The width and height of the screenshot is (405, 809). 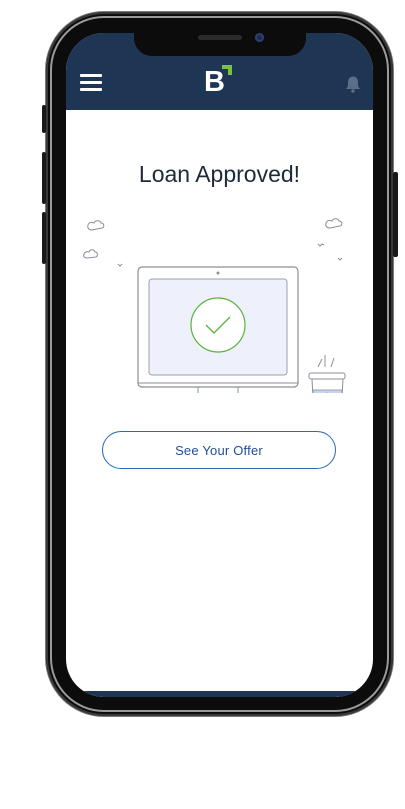 What do you see at coordinates (259, 37) in the screenshot?
I see `front-camera` at bounding box center [259, 37].